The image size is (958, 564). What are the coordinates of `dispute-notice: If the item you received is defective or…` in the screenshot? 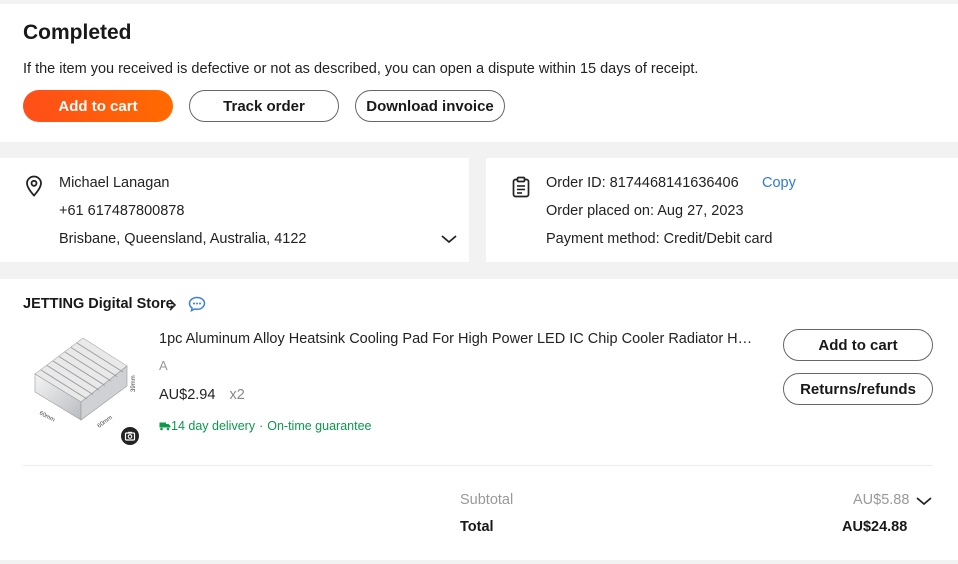 It's located at (361, 69).